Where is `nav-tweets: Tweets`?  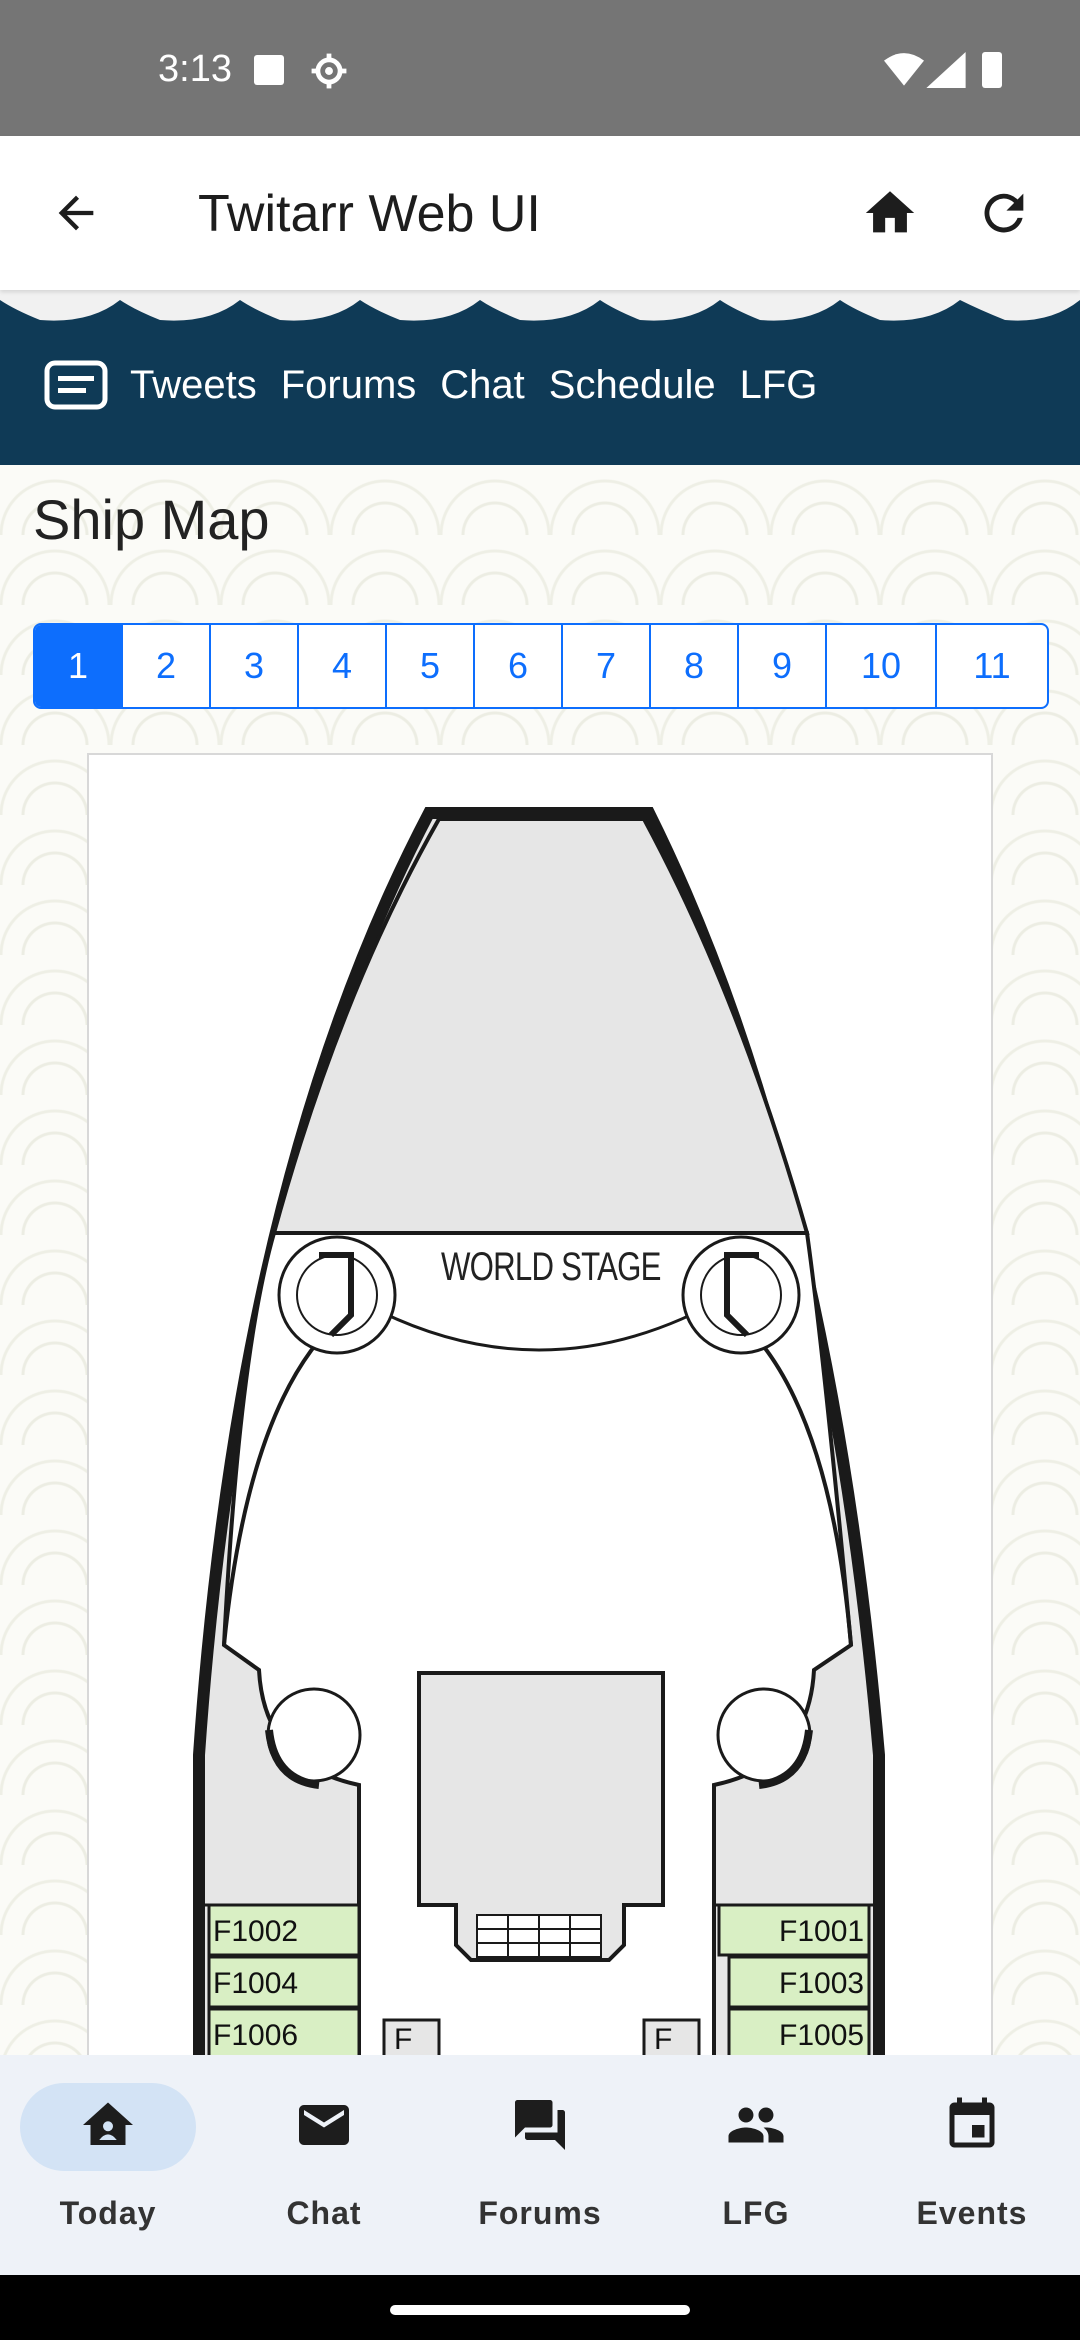
nav-tweets: Tweets is located at coordinates (193, 385).